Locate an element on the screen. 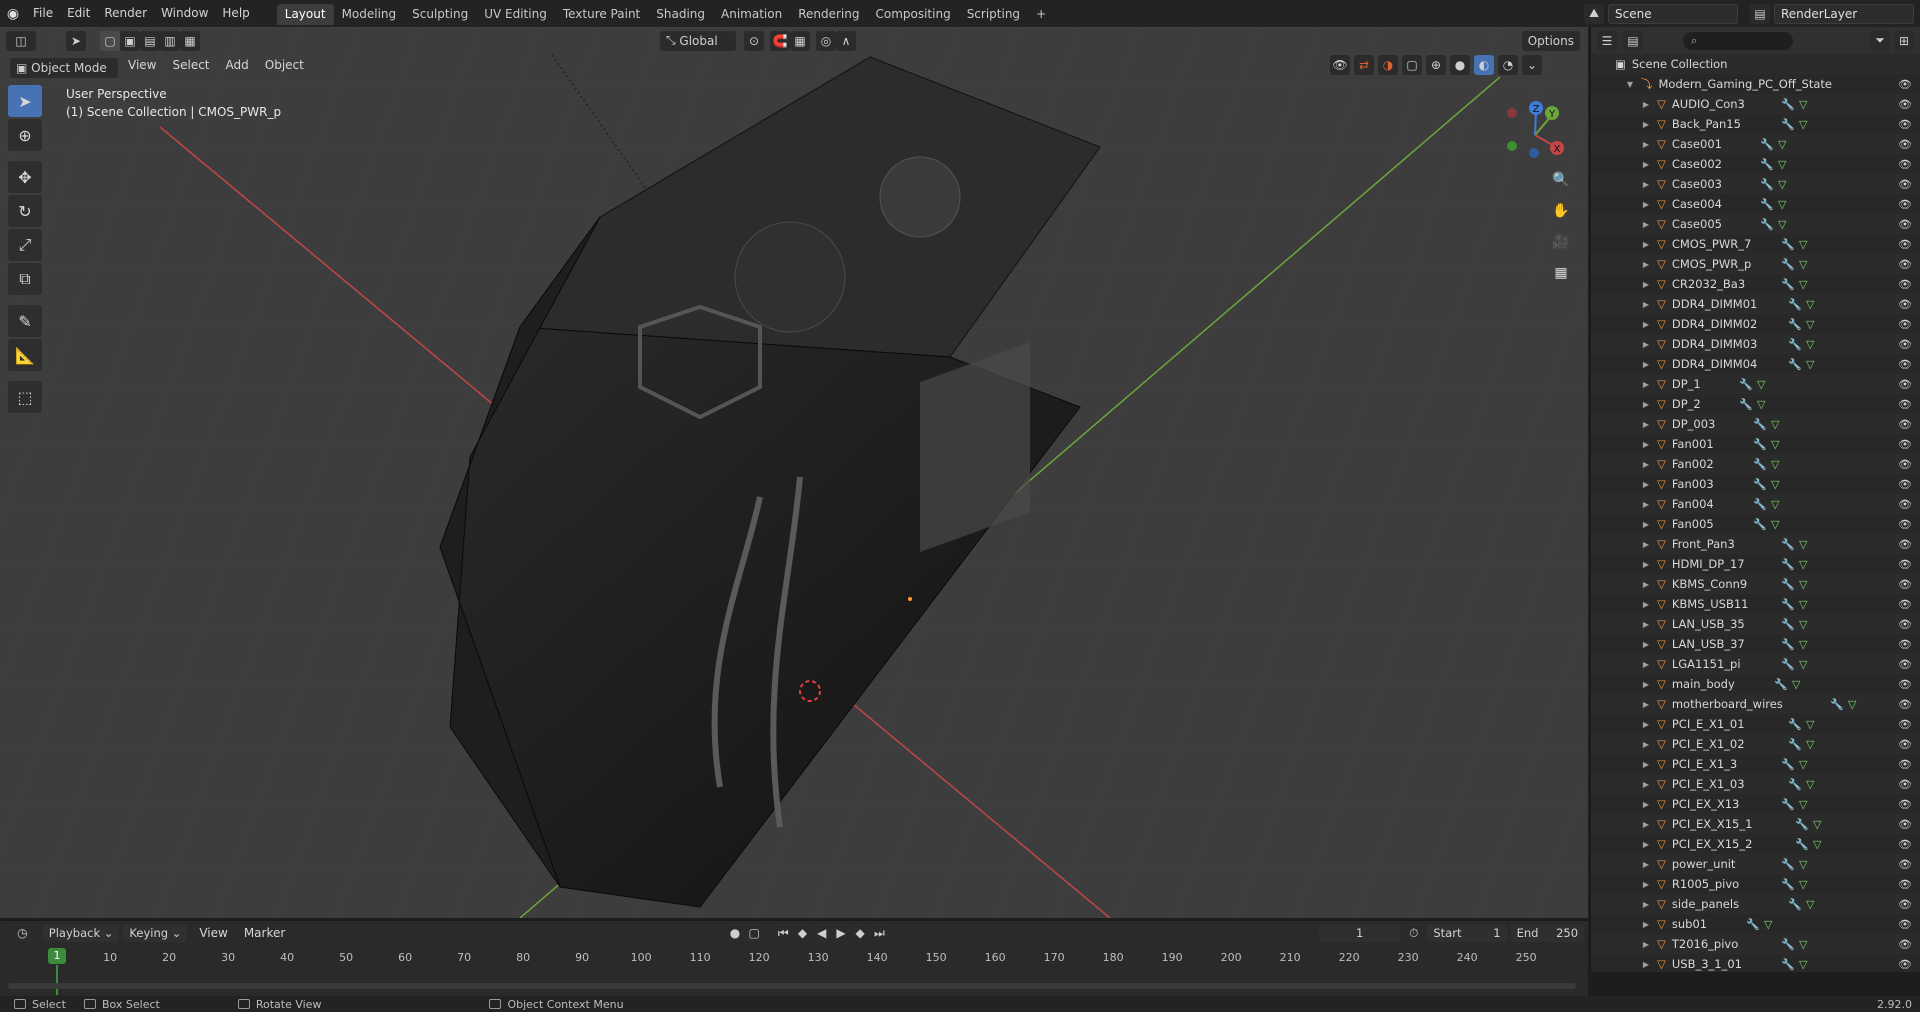 The width and height of the screenshot is (1920, 1012). material-shading-icon: ◐ is located at coordinates (1484, 65).